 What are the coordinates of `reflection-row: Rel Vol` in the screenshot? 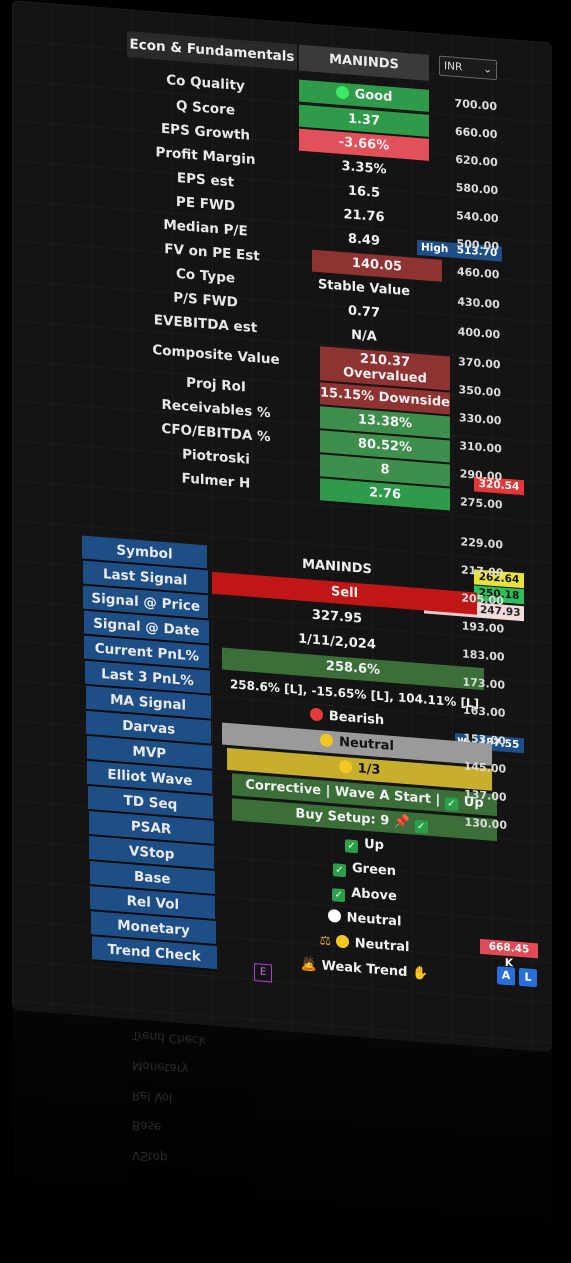 It's located at (152, 1097).